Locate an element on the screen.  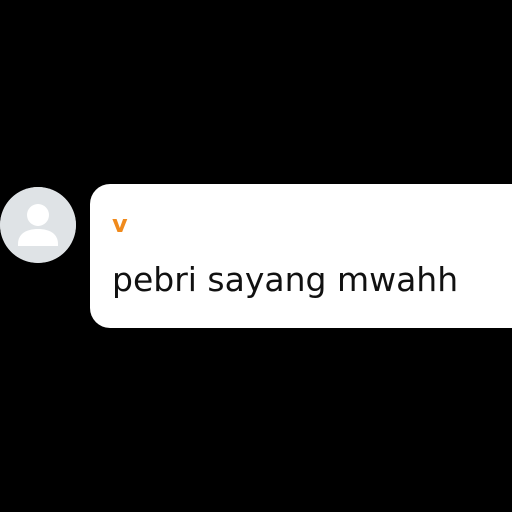
sender-avatar is located at coordinates (38, 225).